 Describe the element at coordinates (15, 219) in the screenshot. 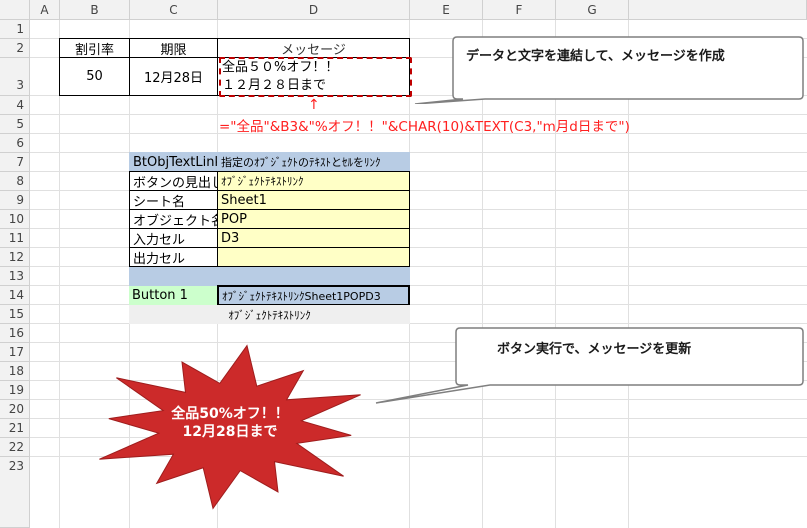

I see `row-header-10: 10` at that location.